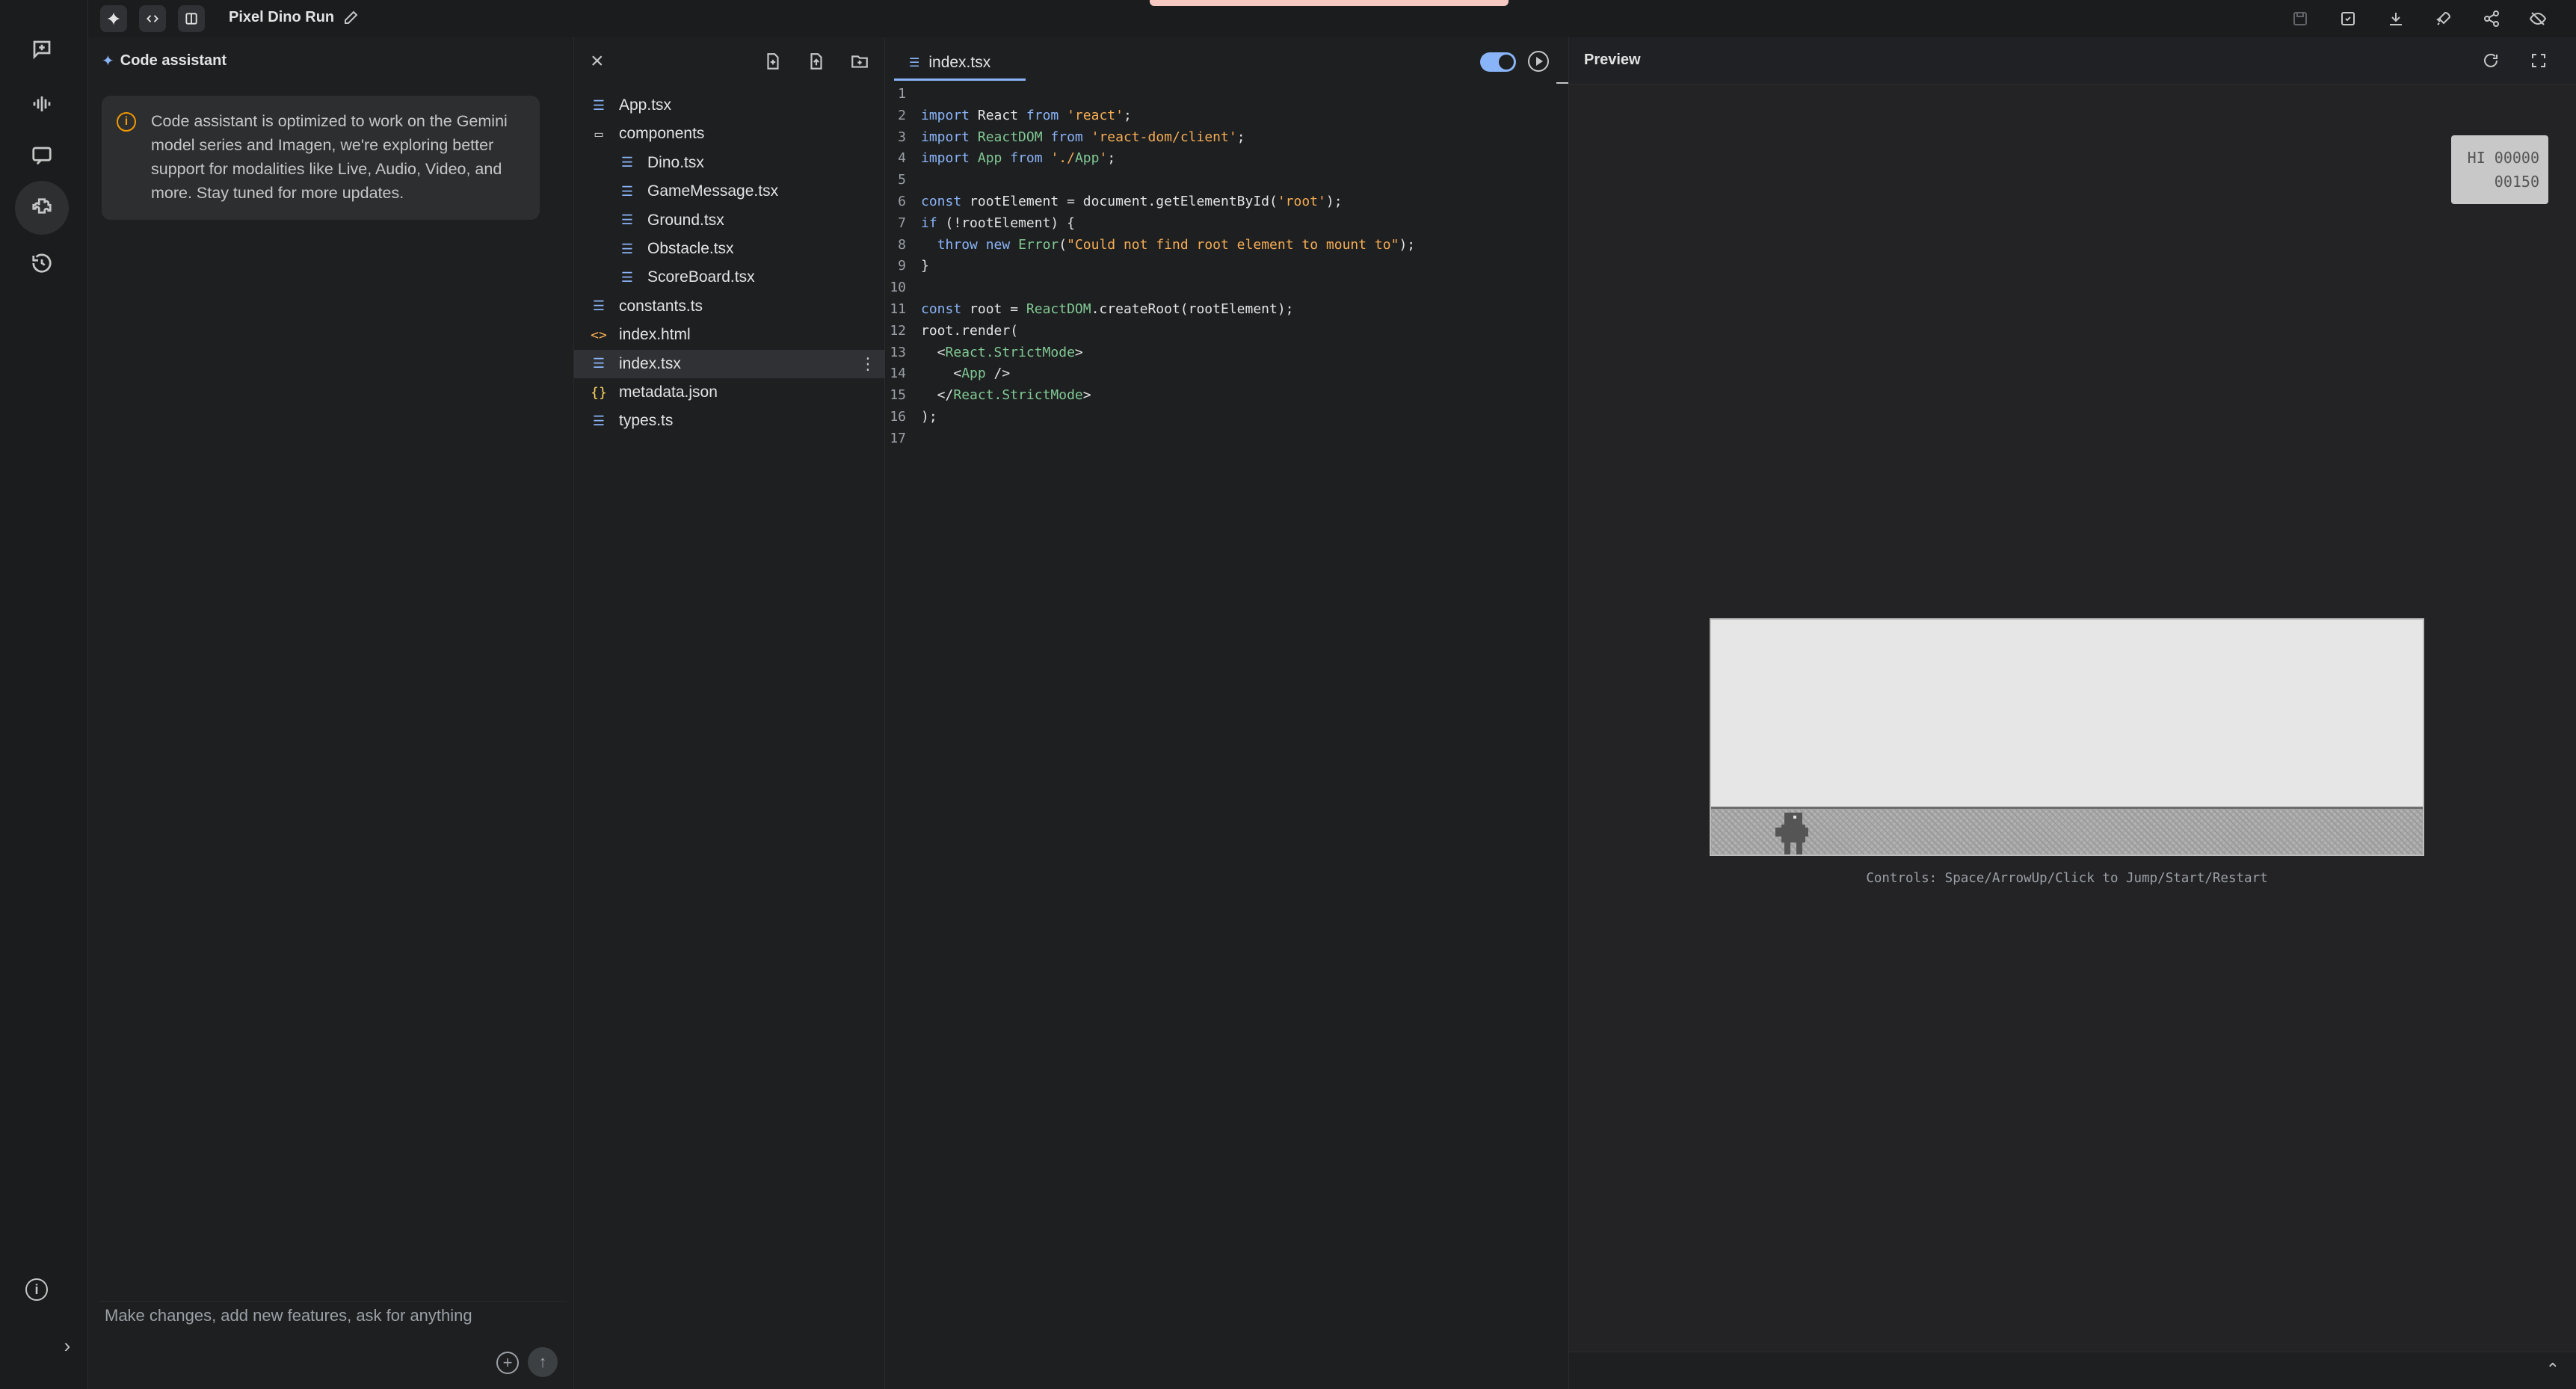  What do you see at coordinates (729, 249) in the screenshot?
I see `file-item: ☰ Obstacle.tsx` at bounding box center [729, 249].